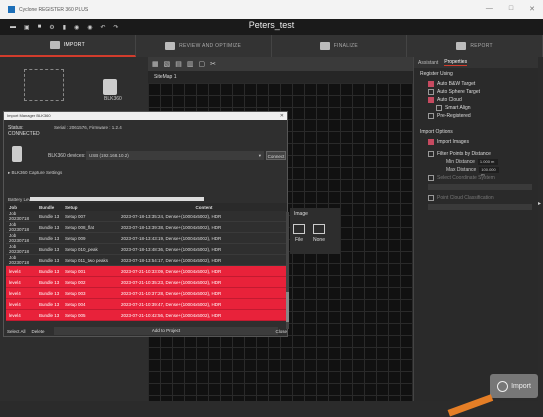 This screenshot has height=417, width=543. What do you see at coordinates (44, 85) in the screenshot?
I see `device-drop-area` at bounding box center [44, 85].